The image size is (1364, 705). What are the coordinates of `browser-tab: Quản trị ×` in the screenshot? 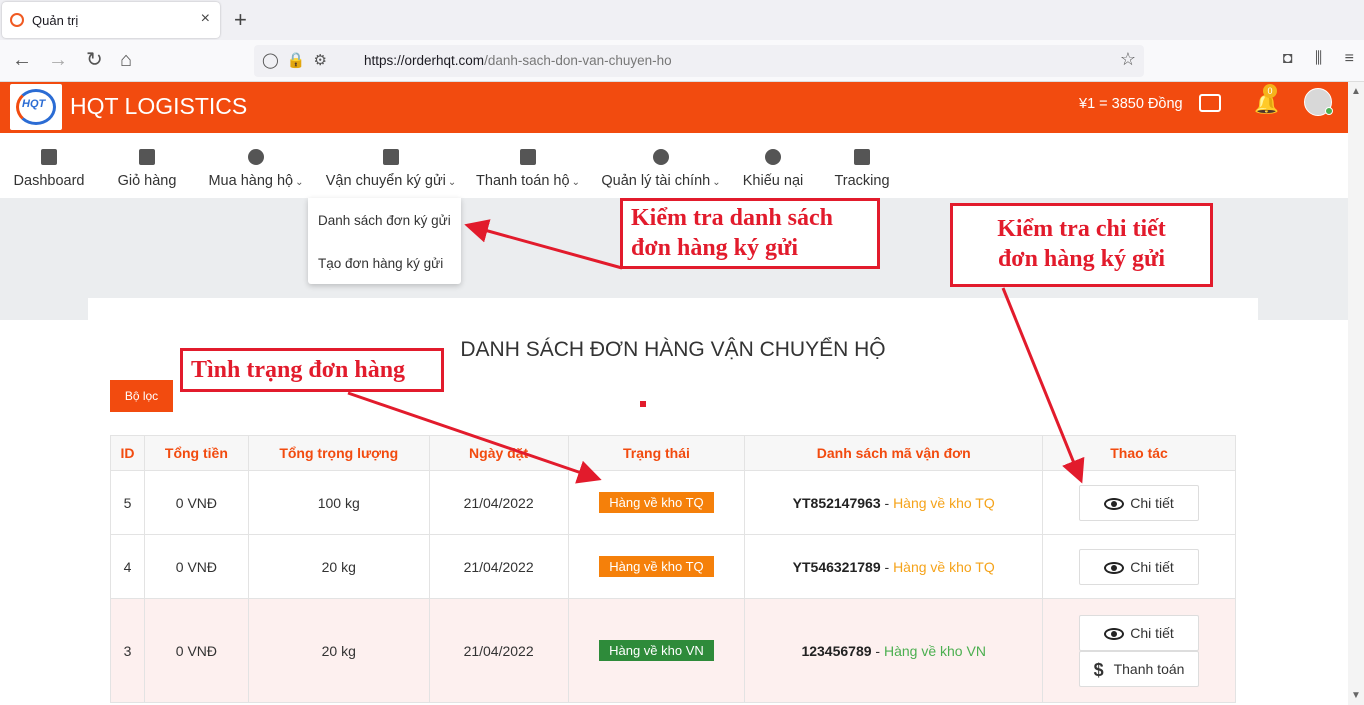 It's located at (111, 20).